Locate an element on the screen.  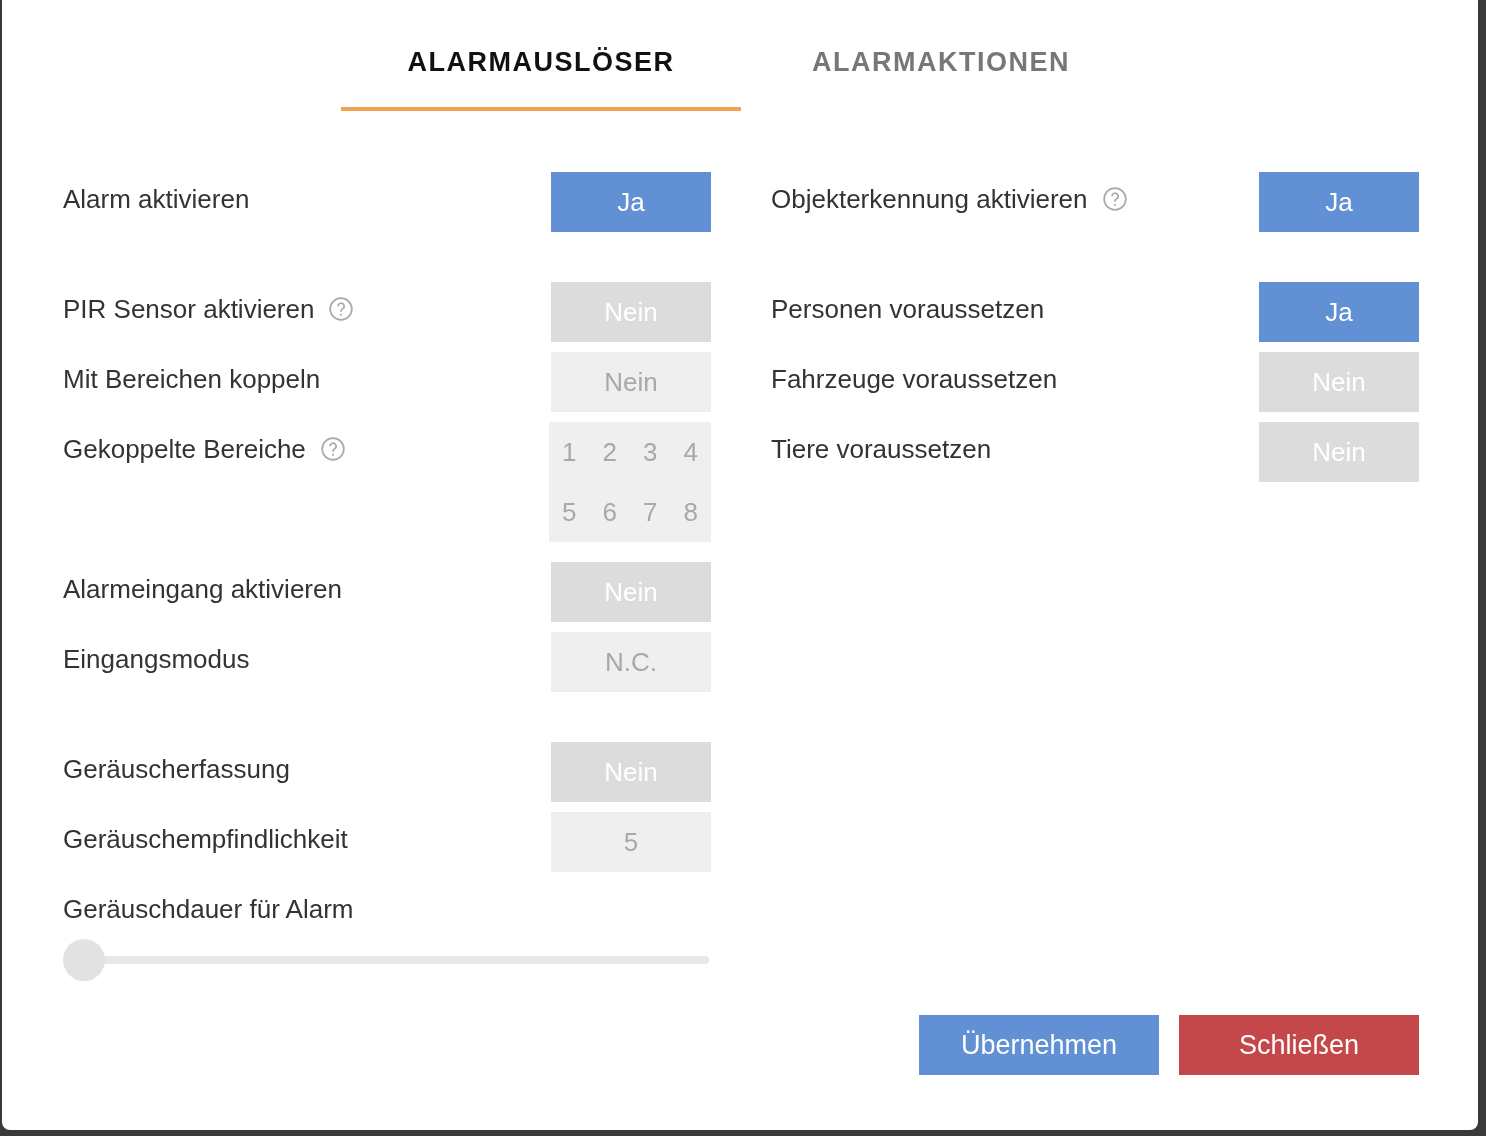
setting-label: Personen voraussetzen is located at coordinates (908, 309).